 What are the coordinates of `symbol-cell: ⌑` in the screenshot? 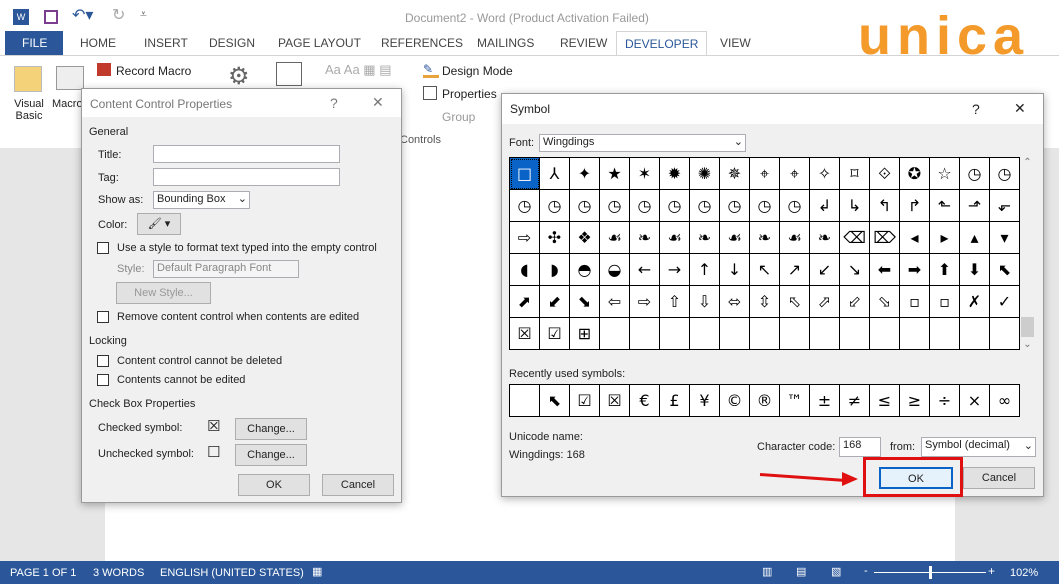 It's located at (855, 174).